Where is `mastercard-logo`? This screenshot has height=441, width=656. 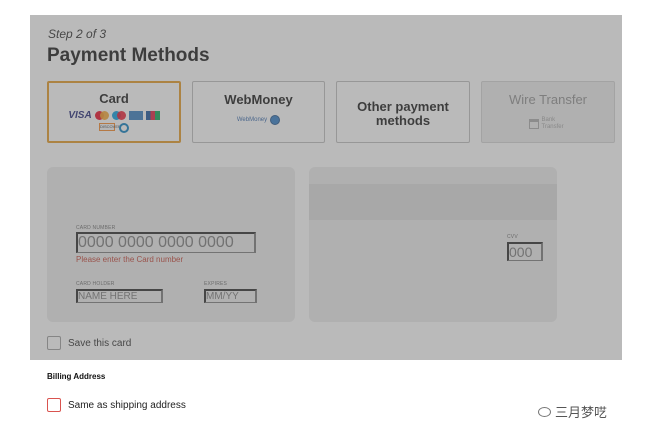
mastercard-logo is located at coordinates (101, 115).